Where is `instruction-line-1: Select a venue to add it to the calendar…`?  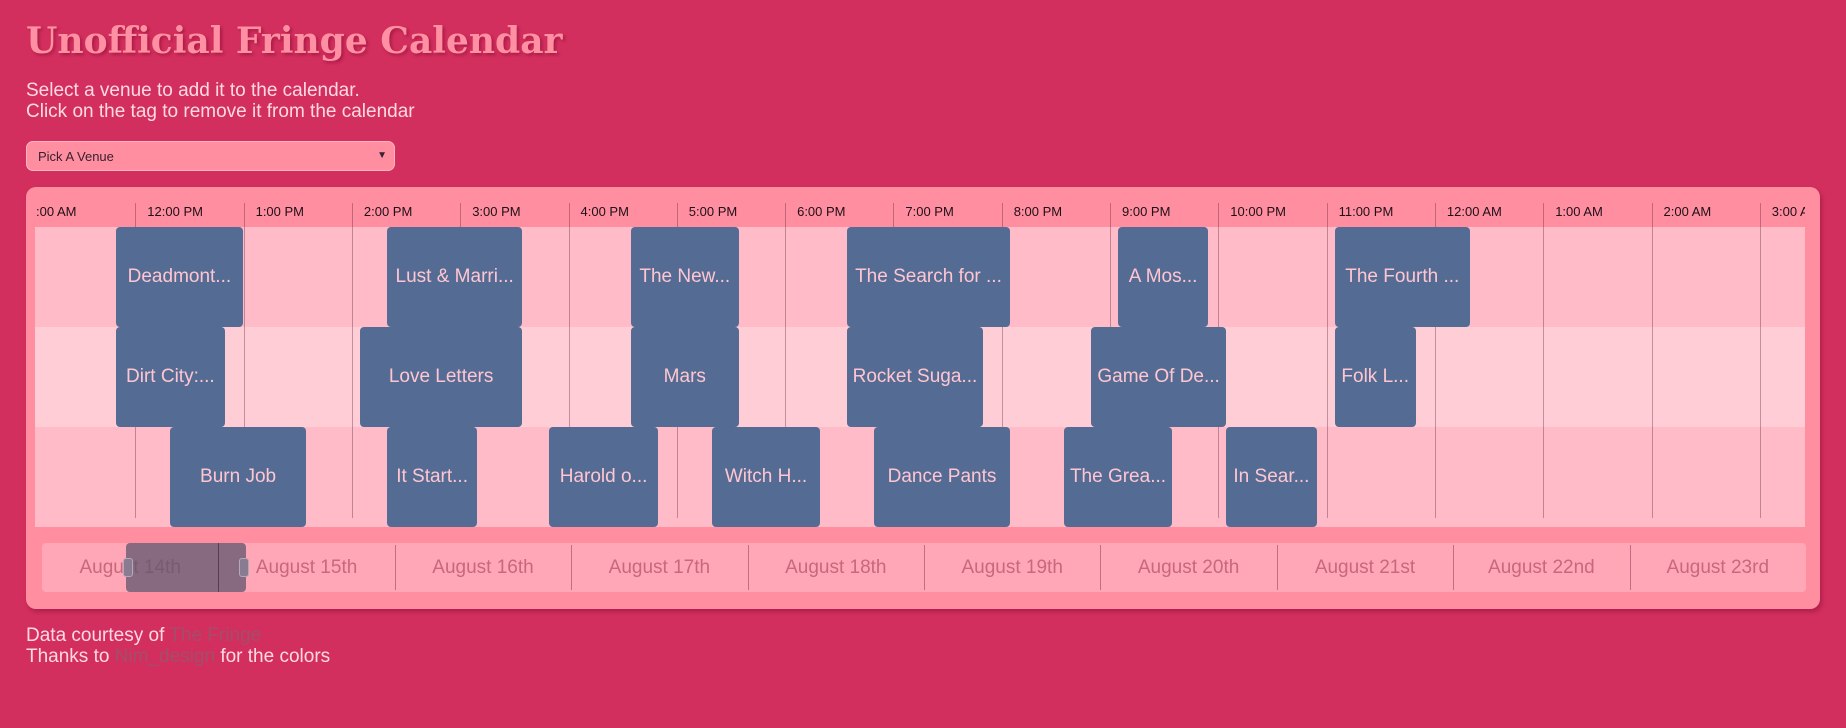 instruction-line-1: Select a venue to add it to the calendar… is located at coordinates (193, 90).